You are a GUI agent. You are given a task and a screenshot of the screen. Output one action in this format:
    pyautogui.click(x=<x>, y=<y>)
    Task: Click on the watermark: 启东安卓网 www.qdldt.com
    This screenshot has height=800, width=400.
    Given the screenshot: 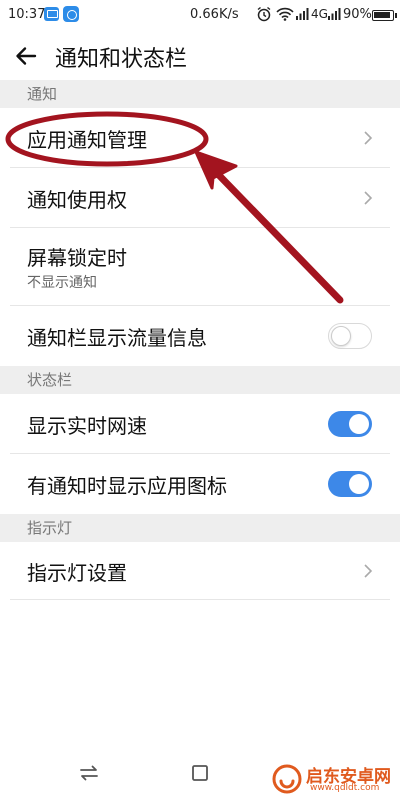 What is the action you would take?
    pyautogui.click(x=335, y=780)
    